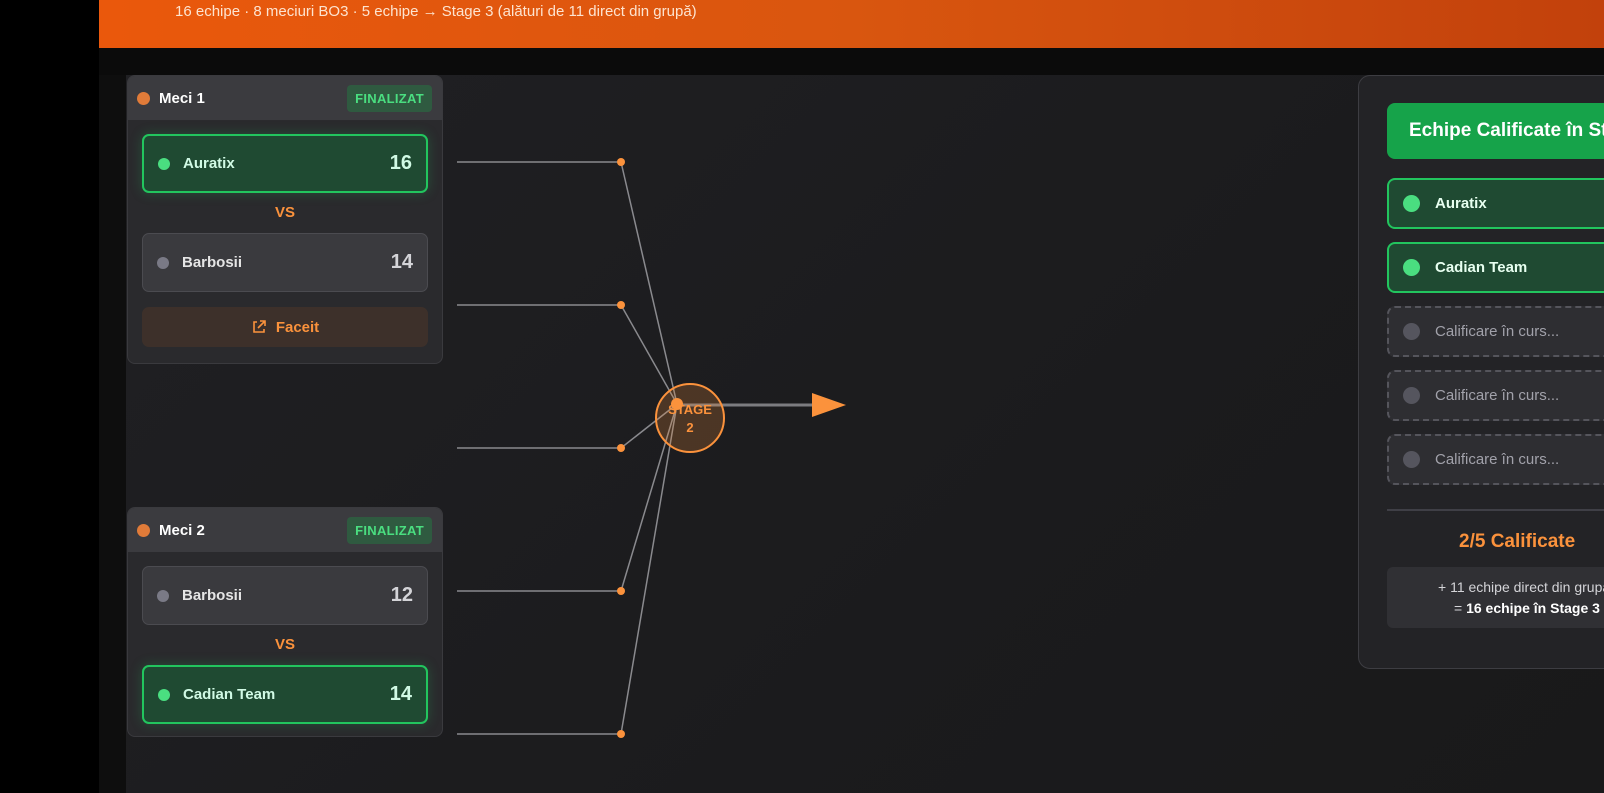  I want to click on match-header: Meci 2 FINALIZAT, so click(285, 530).